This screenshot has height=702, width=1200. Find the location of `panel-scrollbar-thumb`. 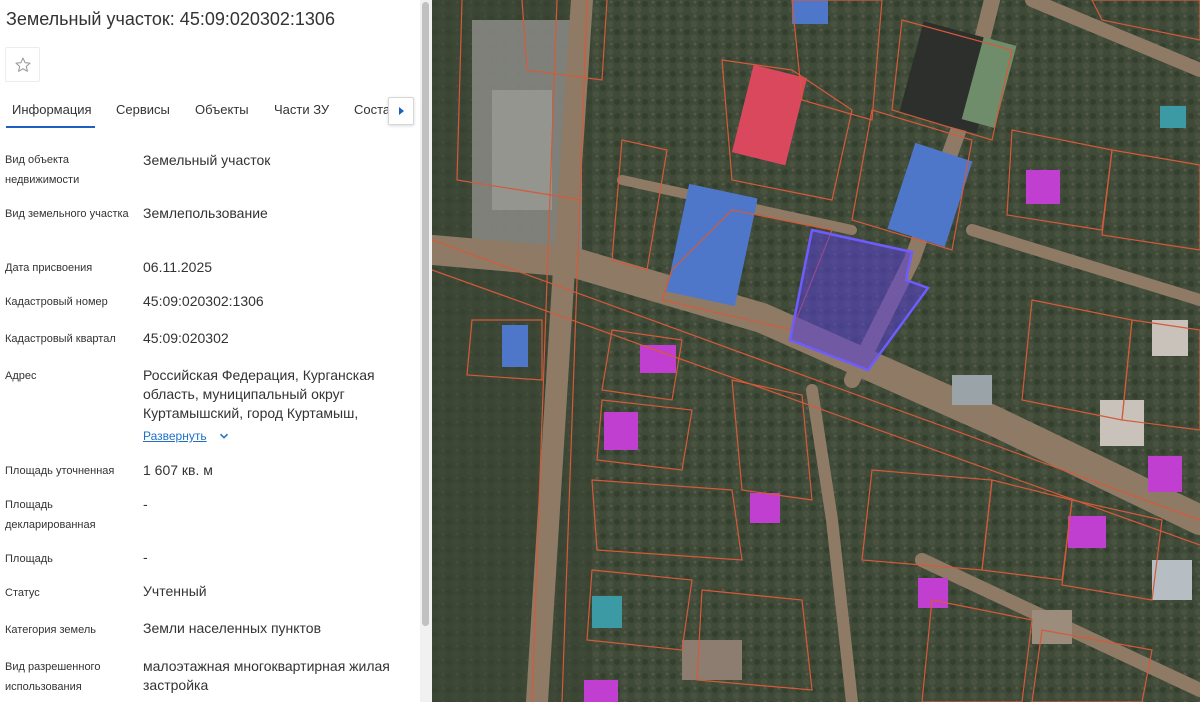

panel-scrollbar-thumb is located at coordinates (425, 314).